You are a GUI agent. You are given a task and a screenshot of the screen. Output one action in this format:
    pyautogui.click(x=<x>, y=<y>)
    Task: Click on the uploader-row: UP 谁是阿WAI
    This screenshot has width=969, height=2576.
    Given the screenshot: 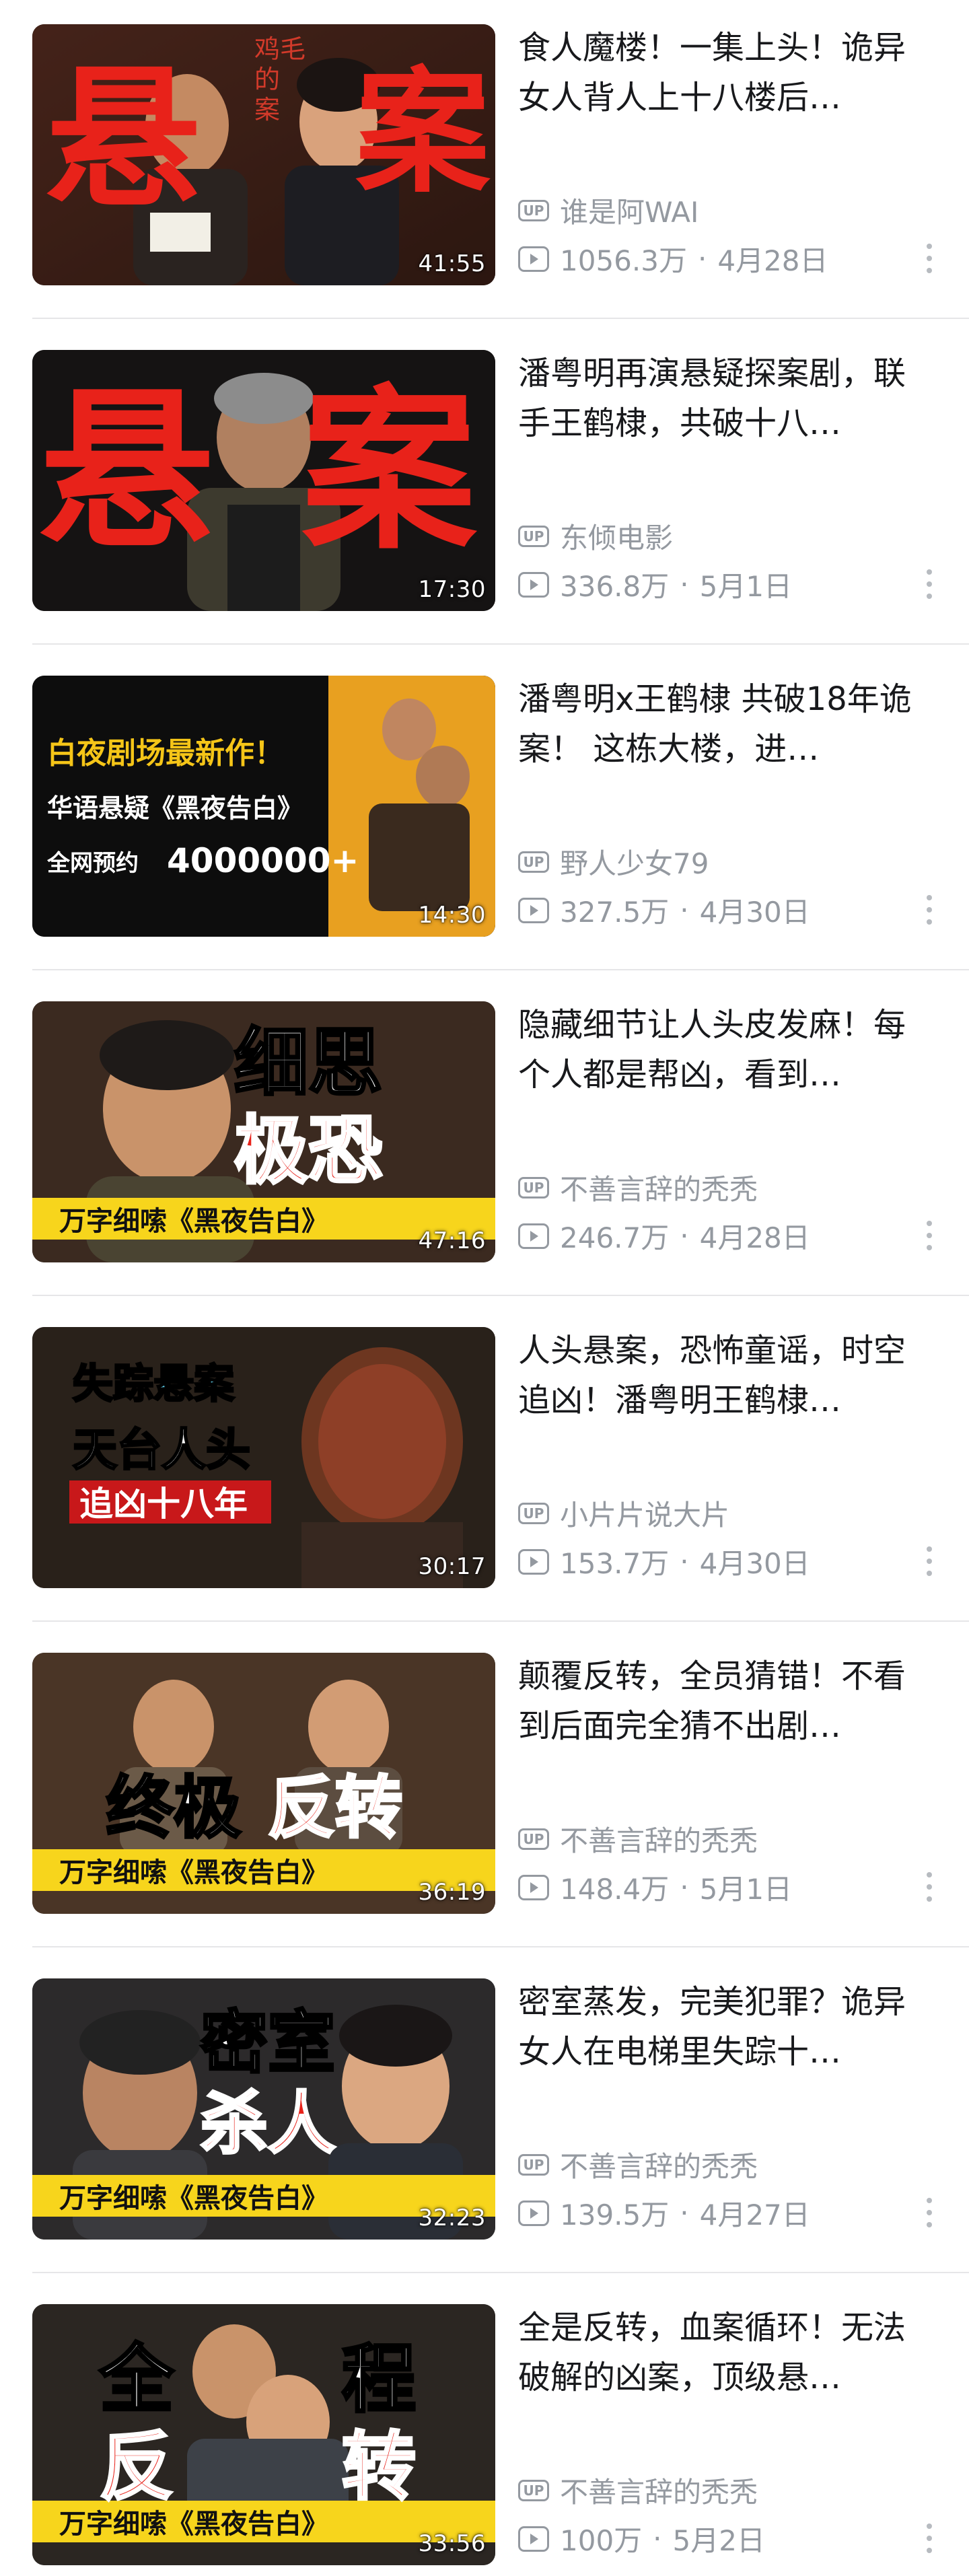 What is the action you would take?
    pyautogui.click(x=608, y=210)
    